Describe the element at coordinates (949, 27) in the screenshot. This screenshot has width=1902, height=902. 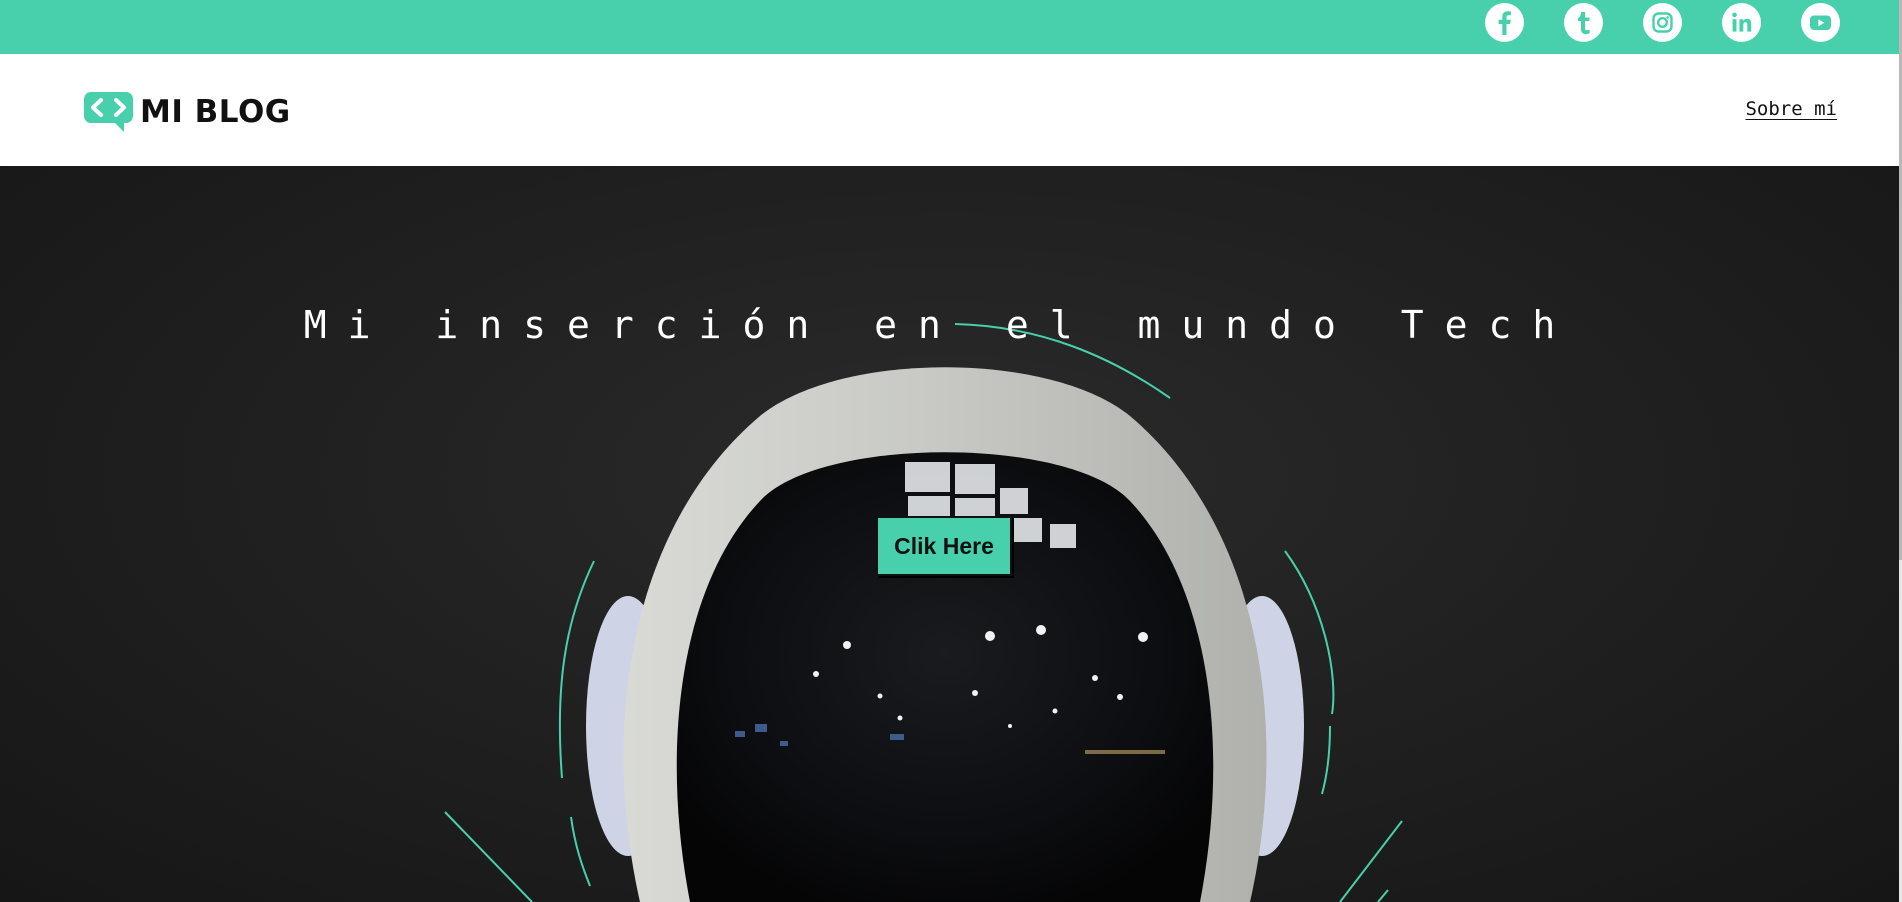
I see `social-top-bar` at that location.